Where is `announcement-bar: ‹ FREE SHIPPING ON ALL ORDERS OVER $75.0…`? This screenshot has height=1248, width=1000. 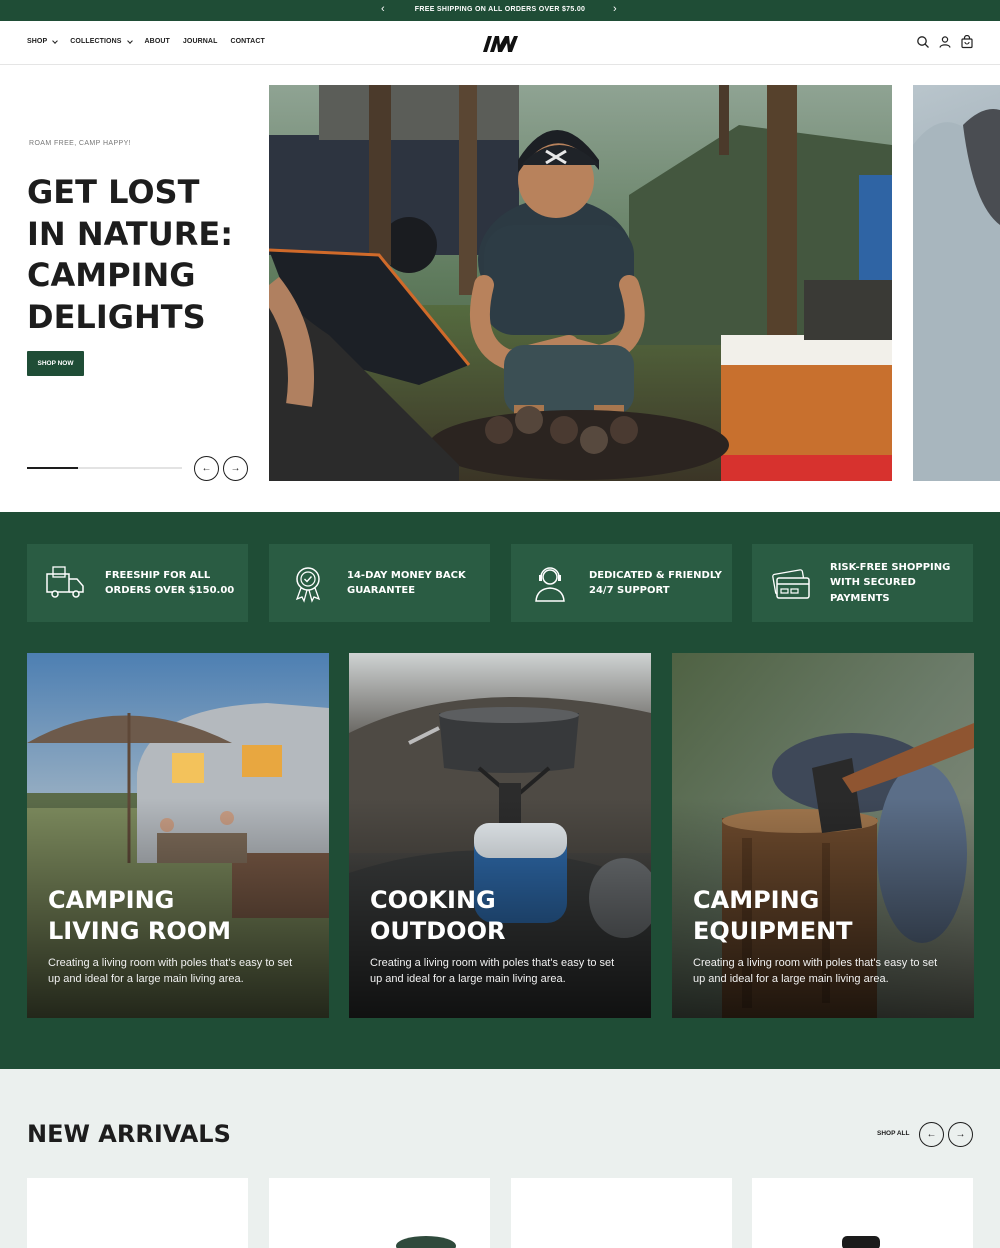 announcement-bar: ‹ FREE SHIPPING ON ALL ORDERS OVER $75.0… is located at coordinates (500, 10).